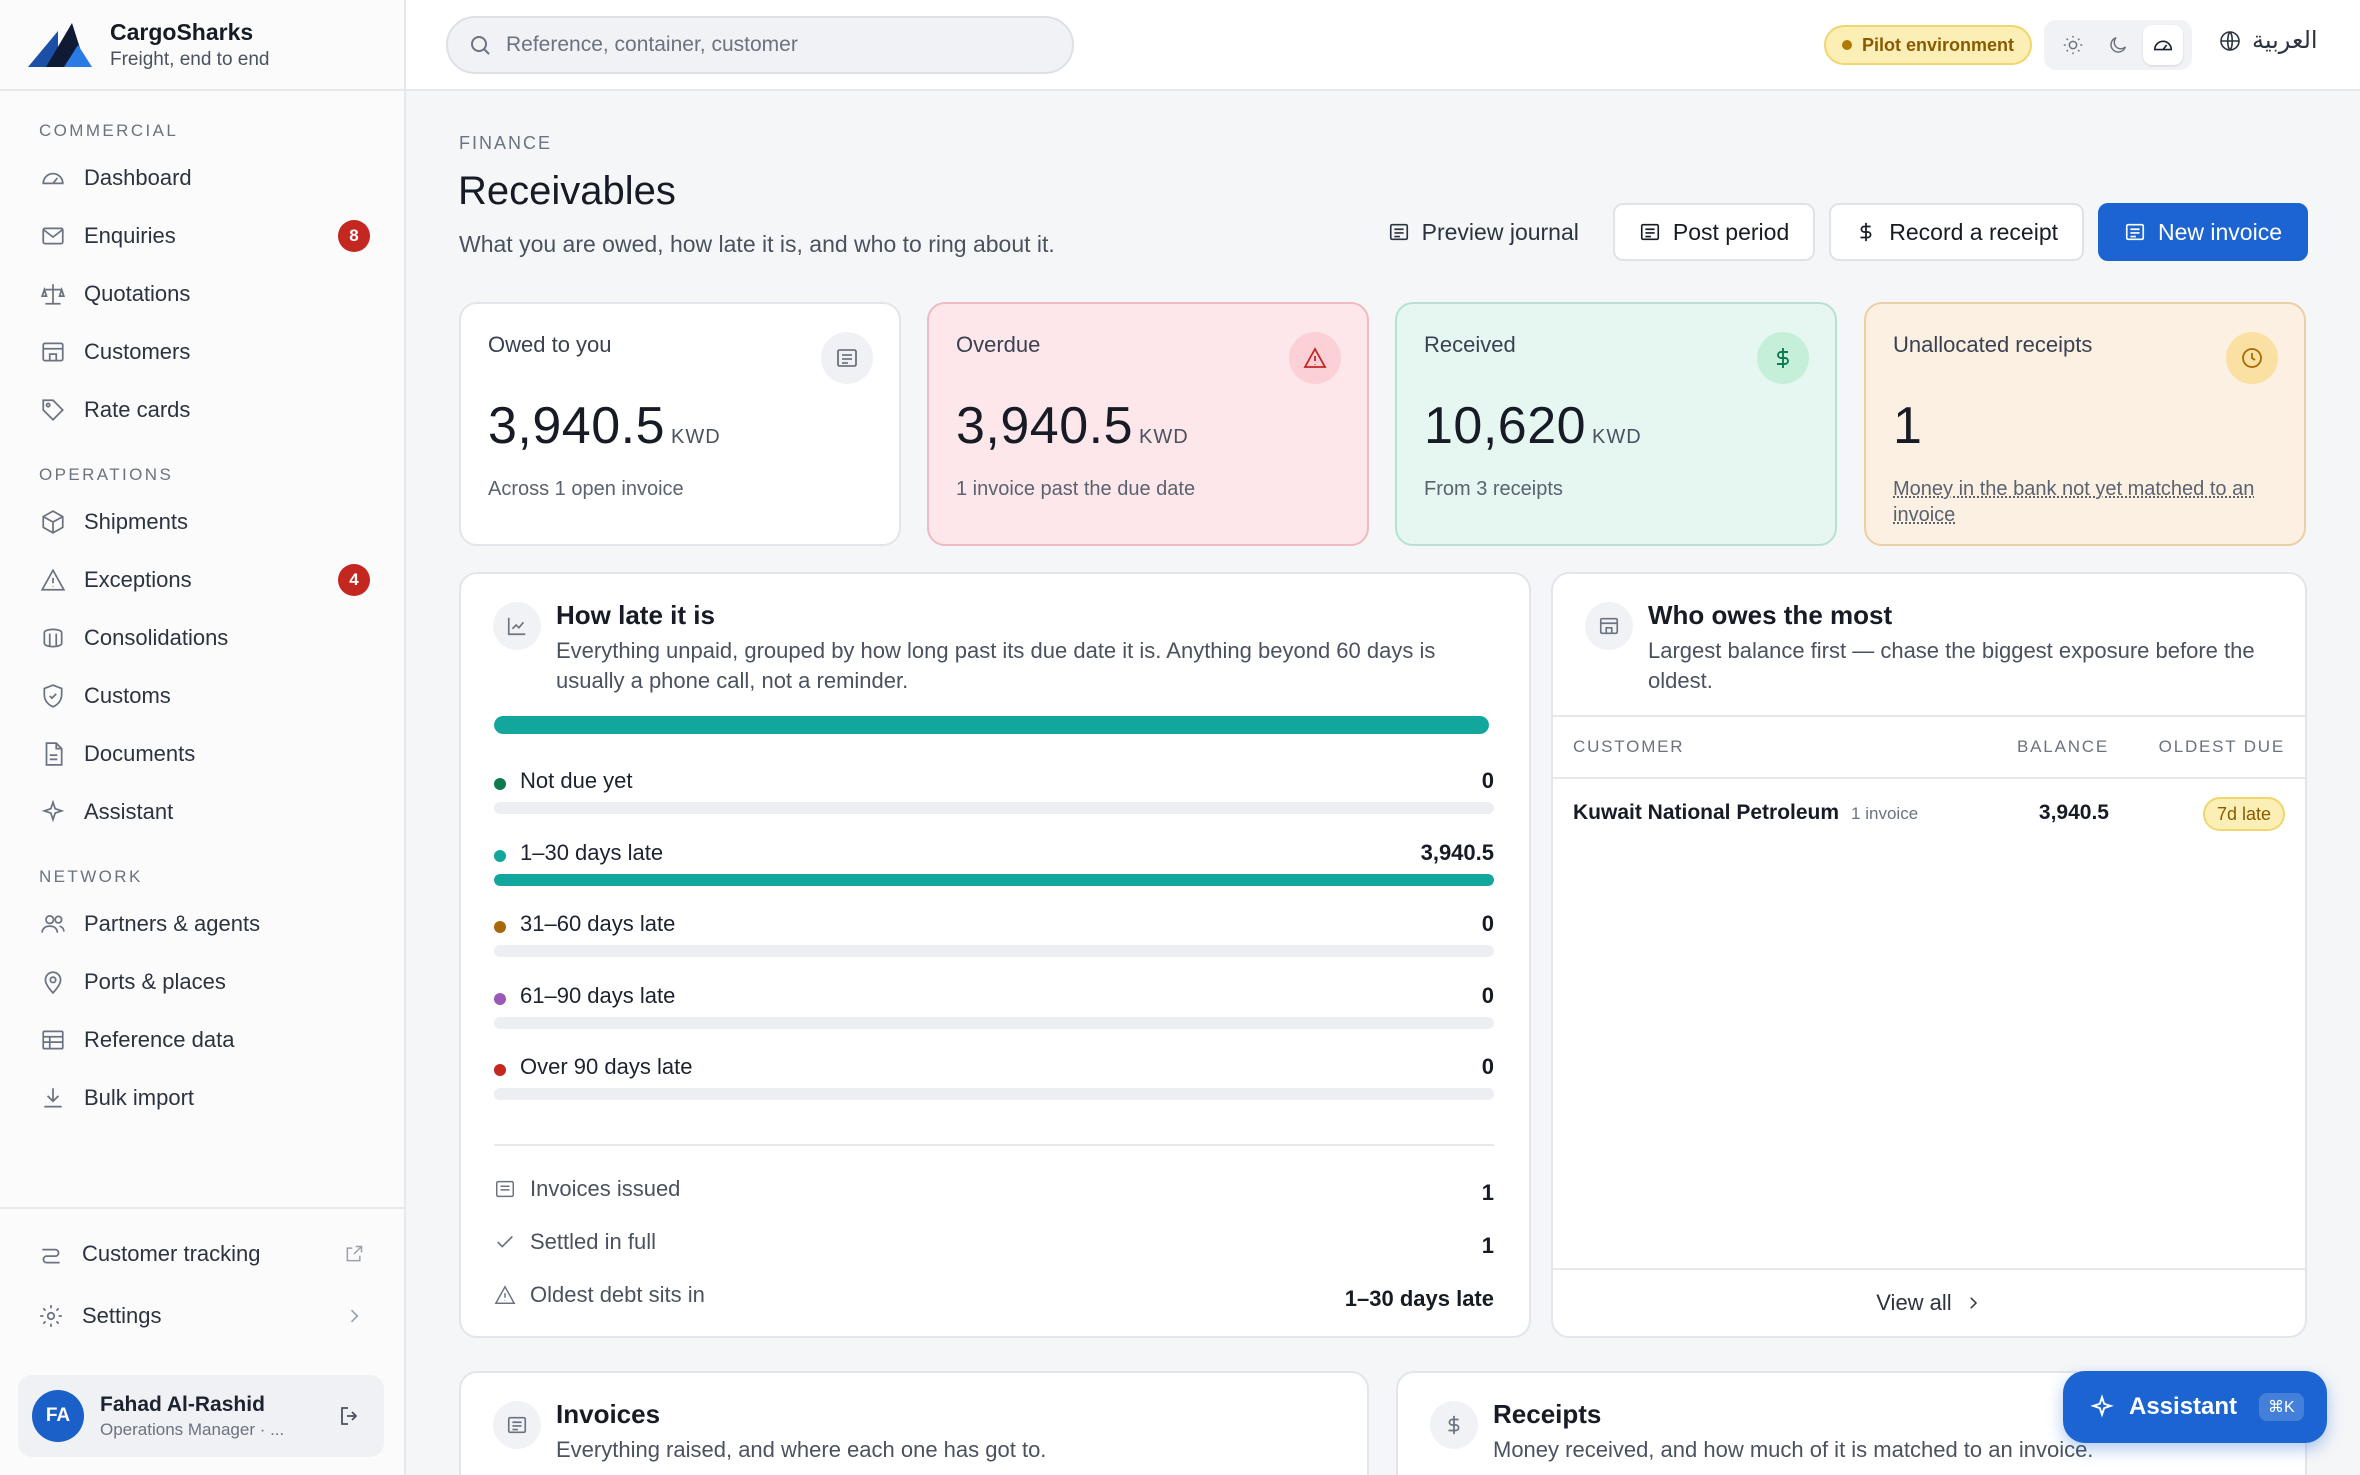 The height and width of the screenshot is (1475, 2360). I want to click on kpi-label: Received, so click(1470, 344).